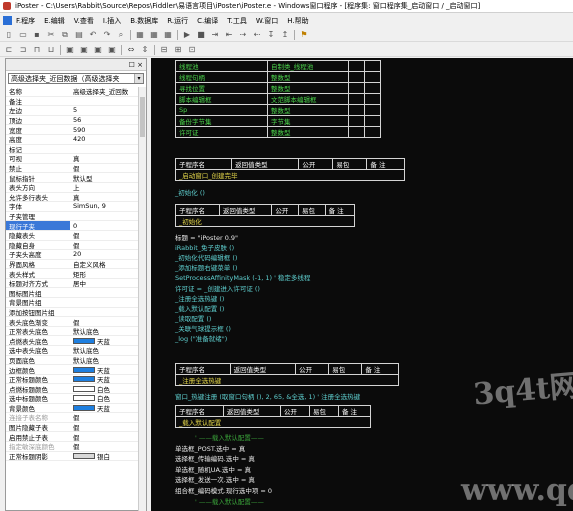  Describe the element at coordinates (192, 50) in the screenshot. I see `center-icon: ⊡` at that location.